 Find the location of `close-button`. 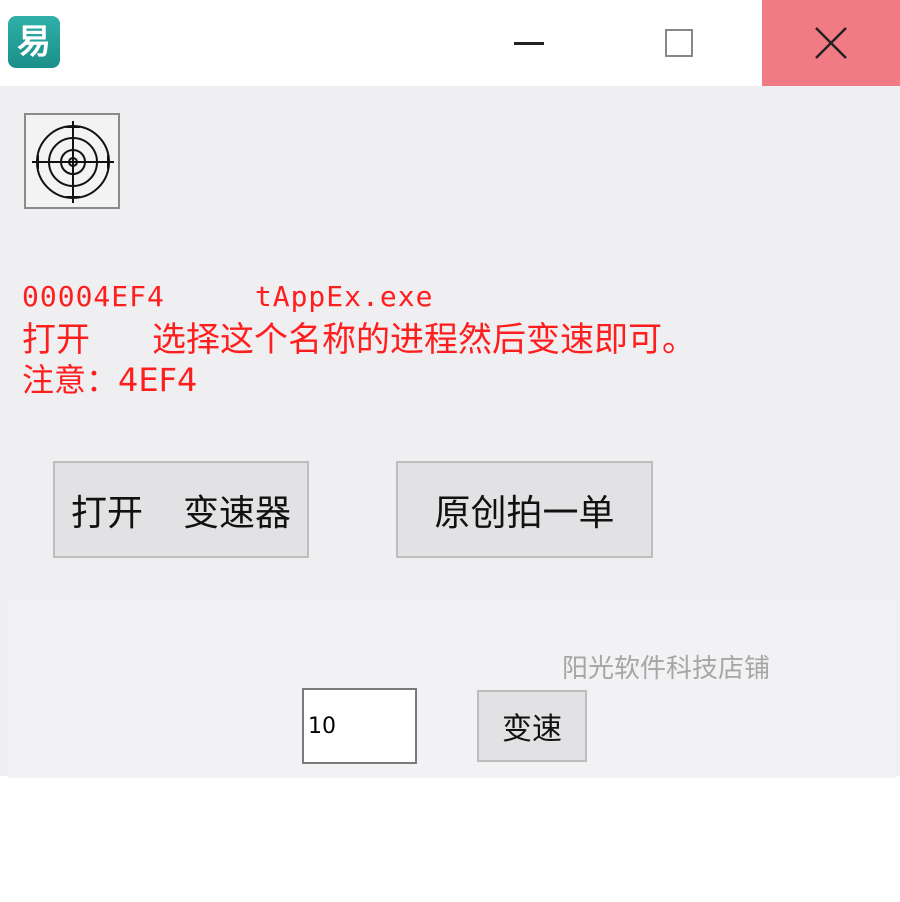

close-button is located at coordinates (831, 43).